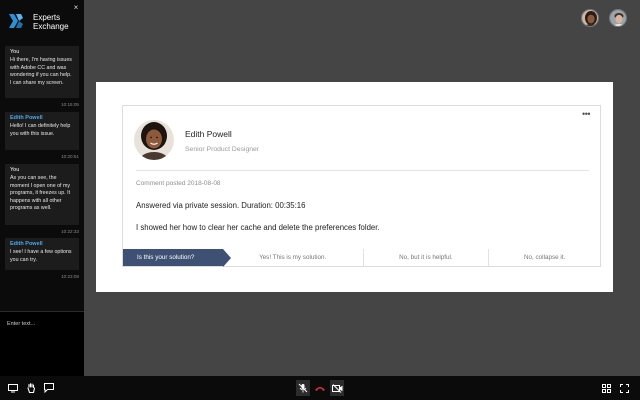  I want to click on expert-name: Edith Powell, so click(208, 134).